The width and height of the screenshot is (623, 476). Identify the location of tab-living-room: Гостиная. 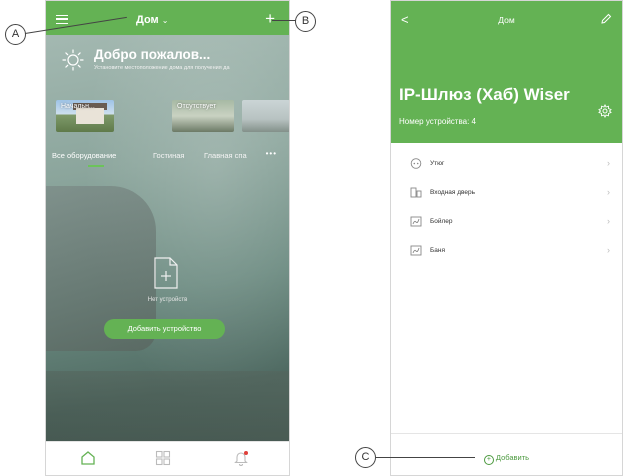
(168, 155).